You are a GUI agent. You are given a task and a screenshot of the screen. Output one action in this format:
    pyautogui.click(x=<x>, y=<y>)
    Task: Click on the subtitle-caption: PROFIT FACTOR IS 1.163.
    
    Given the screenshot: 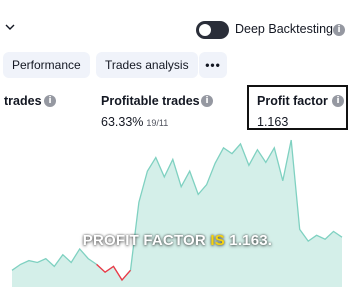 What is the action you would take?
    pyautogui.click(x=177, y=240)
    